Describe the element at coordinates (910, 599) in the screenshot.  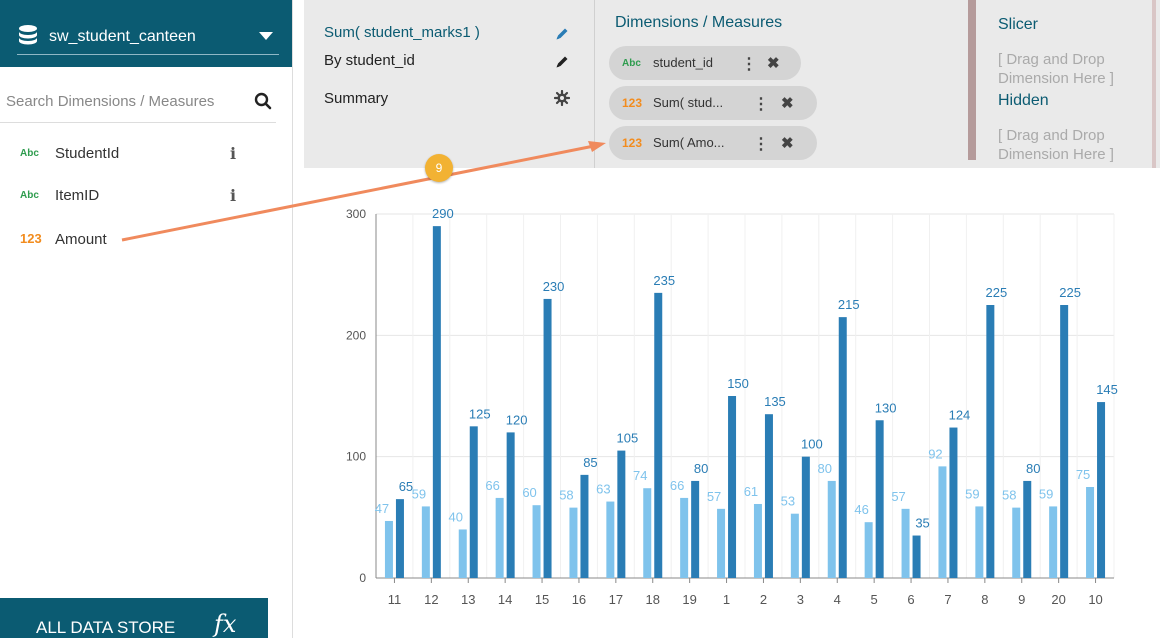
I see `x-tick-label: 6` at that location.